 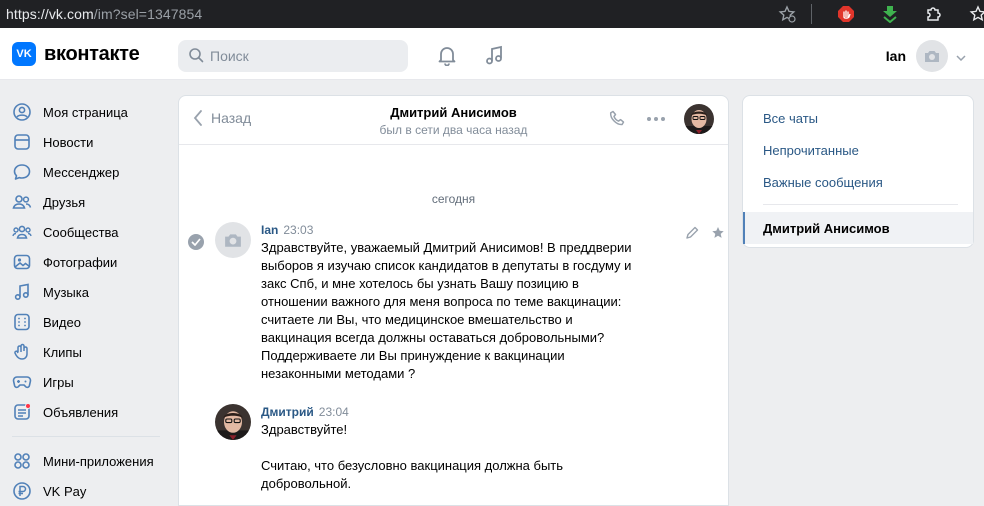 I want to click on nav-classifieds: Объявления, so click(x=92, y=412).